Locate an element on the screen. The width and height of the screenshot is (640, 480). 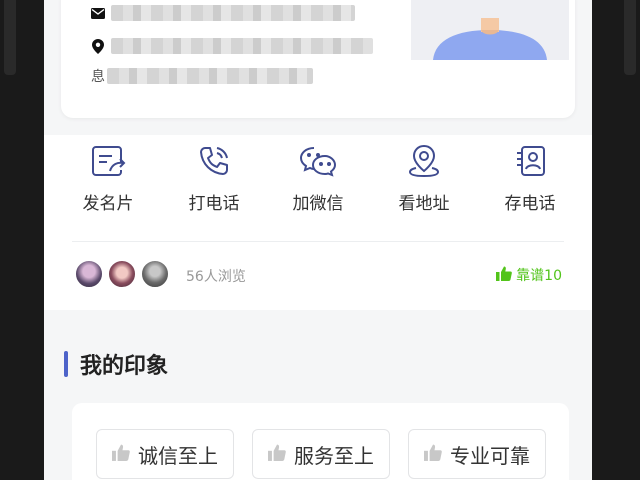
like-button: 靠谱10 is located at coordinates (529, 275).